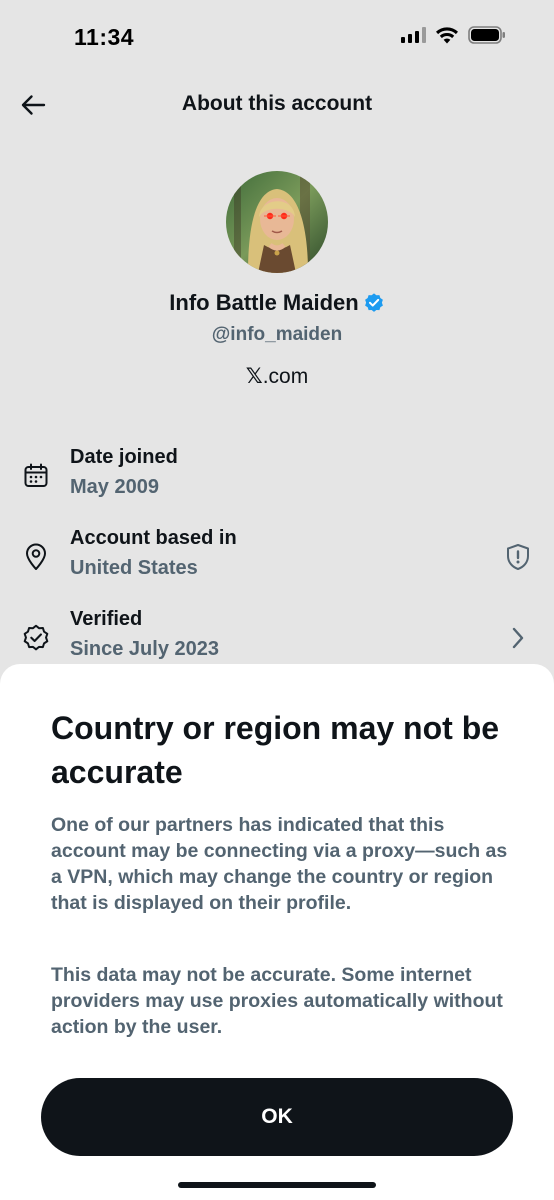  I want to click on shield-alert-button, so click(518, 557).